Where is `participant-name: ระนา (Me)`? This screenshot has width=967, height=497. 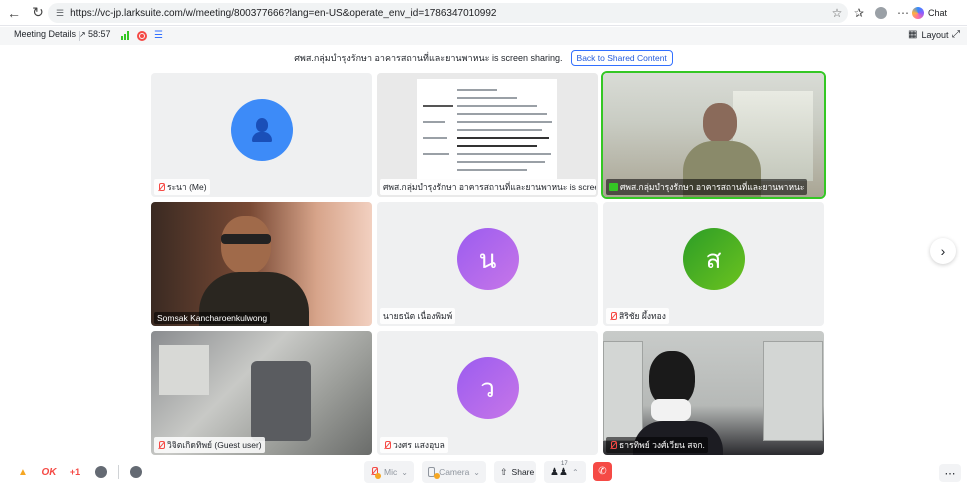 participant-name: ระนา (Me) is located at coordinates (187, 187).